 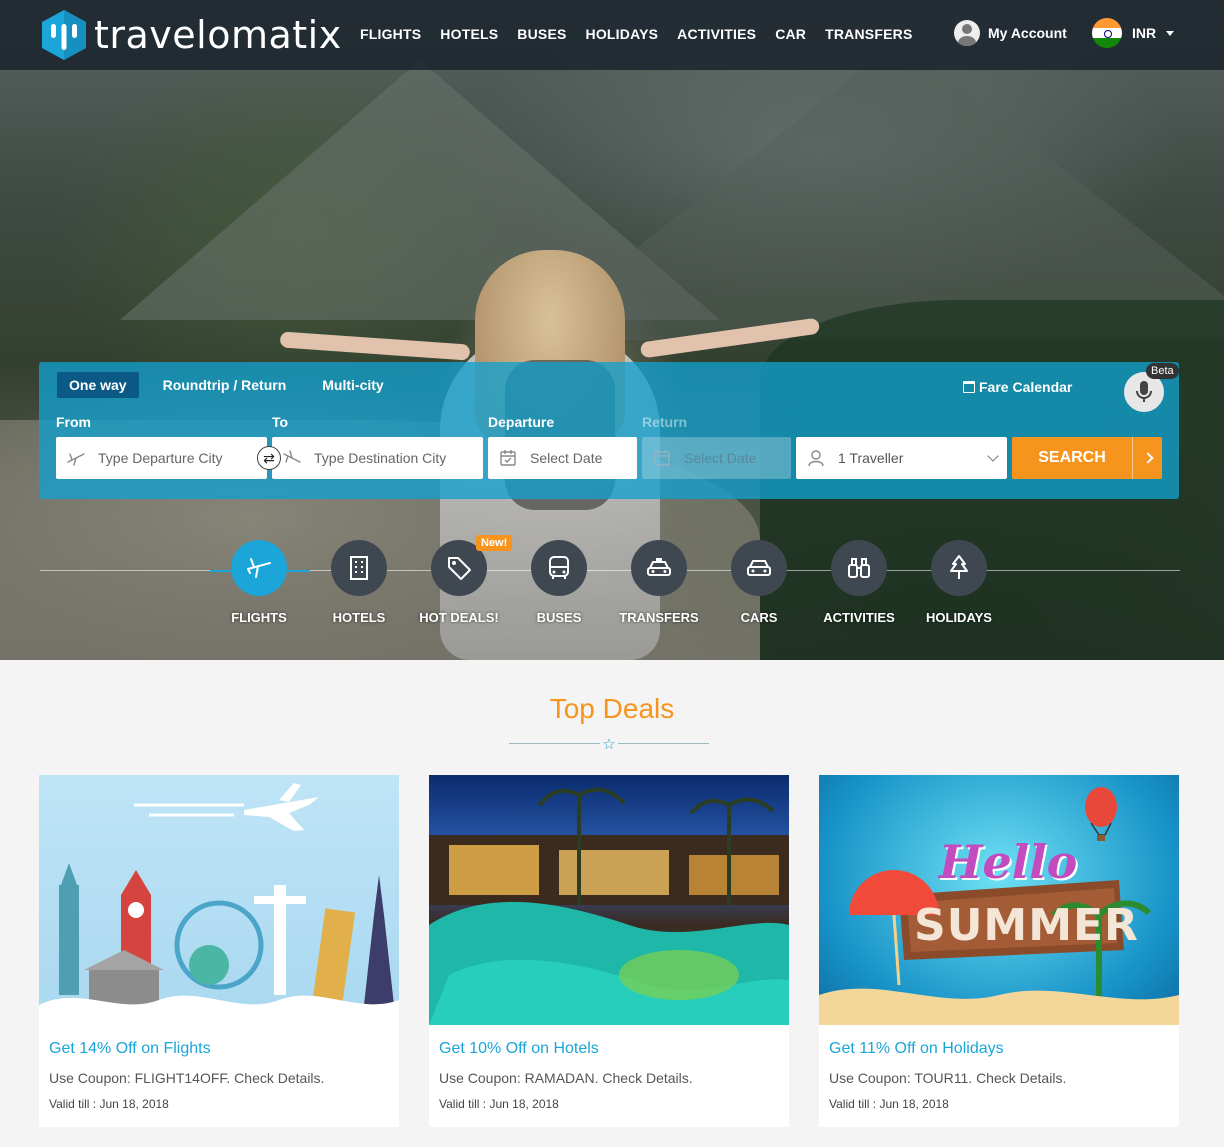 What do you see at coordinates (659, 617) in the screenshot?
I see `category-label: TRANSFERS` at bounding box center [659, 617].